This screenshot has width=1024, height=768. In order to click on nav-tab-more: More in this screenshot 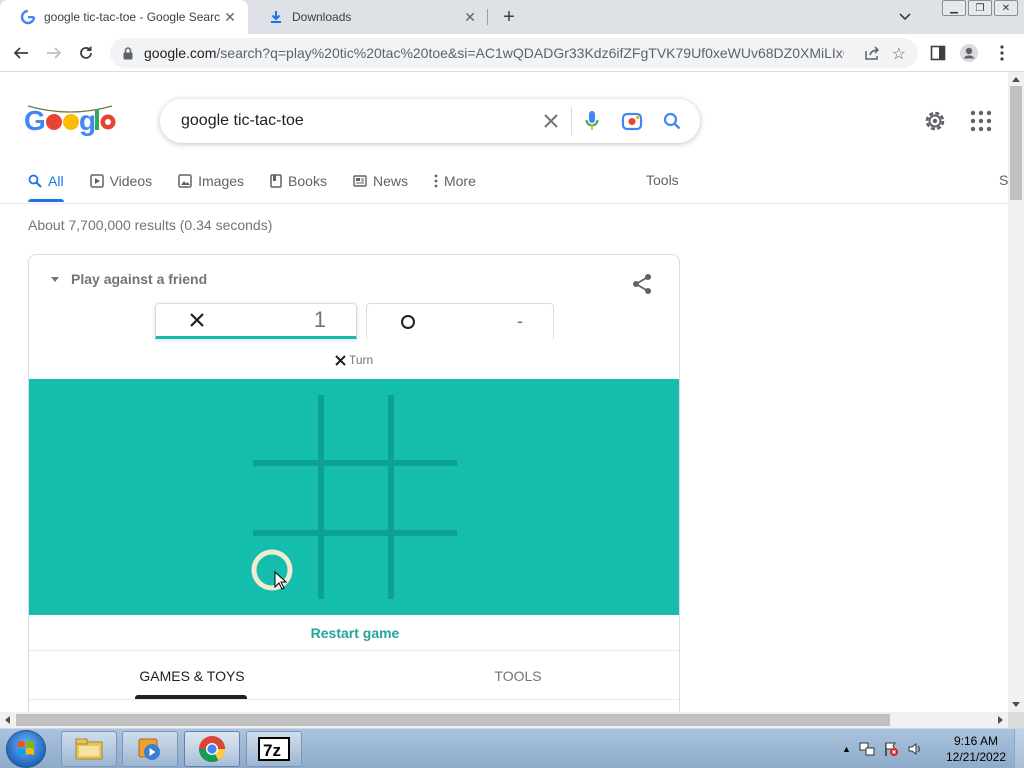, I will do `click(455, 181)`.